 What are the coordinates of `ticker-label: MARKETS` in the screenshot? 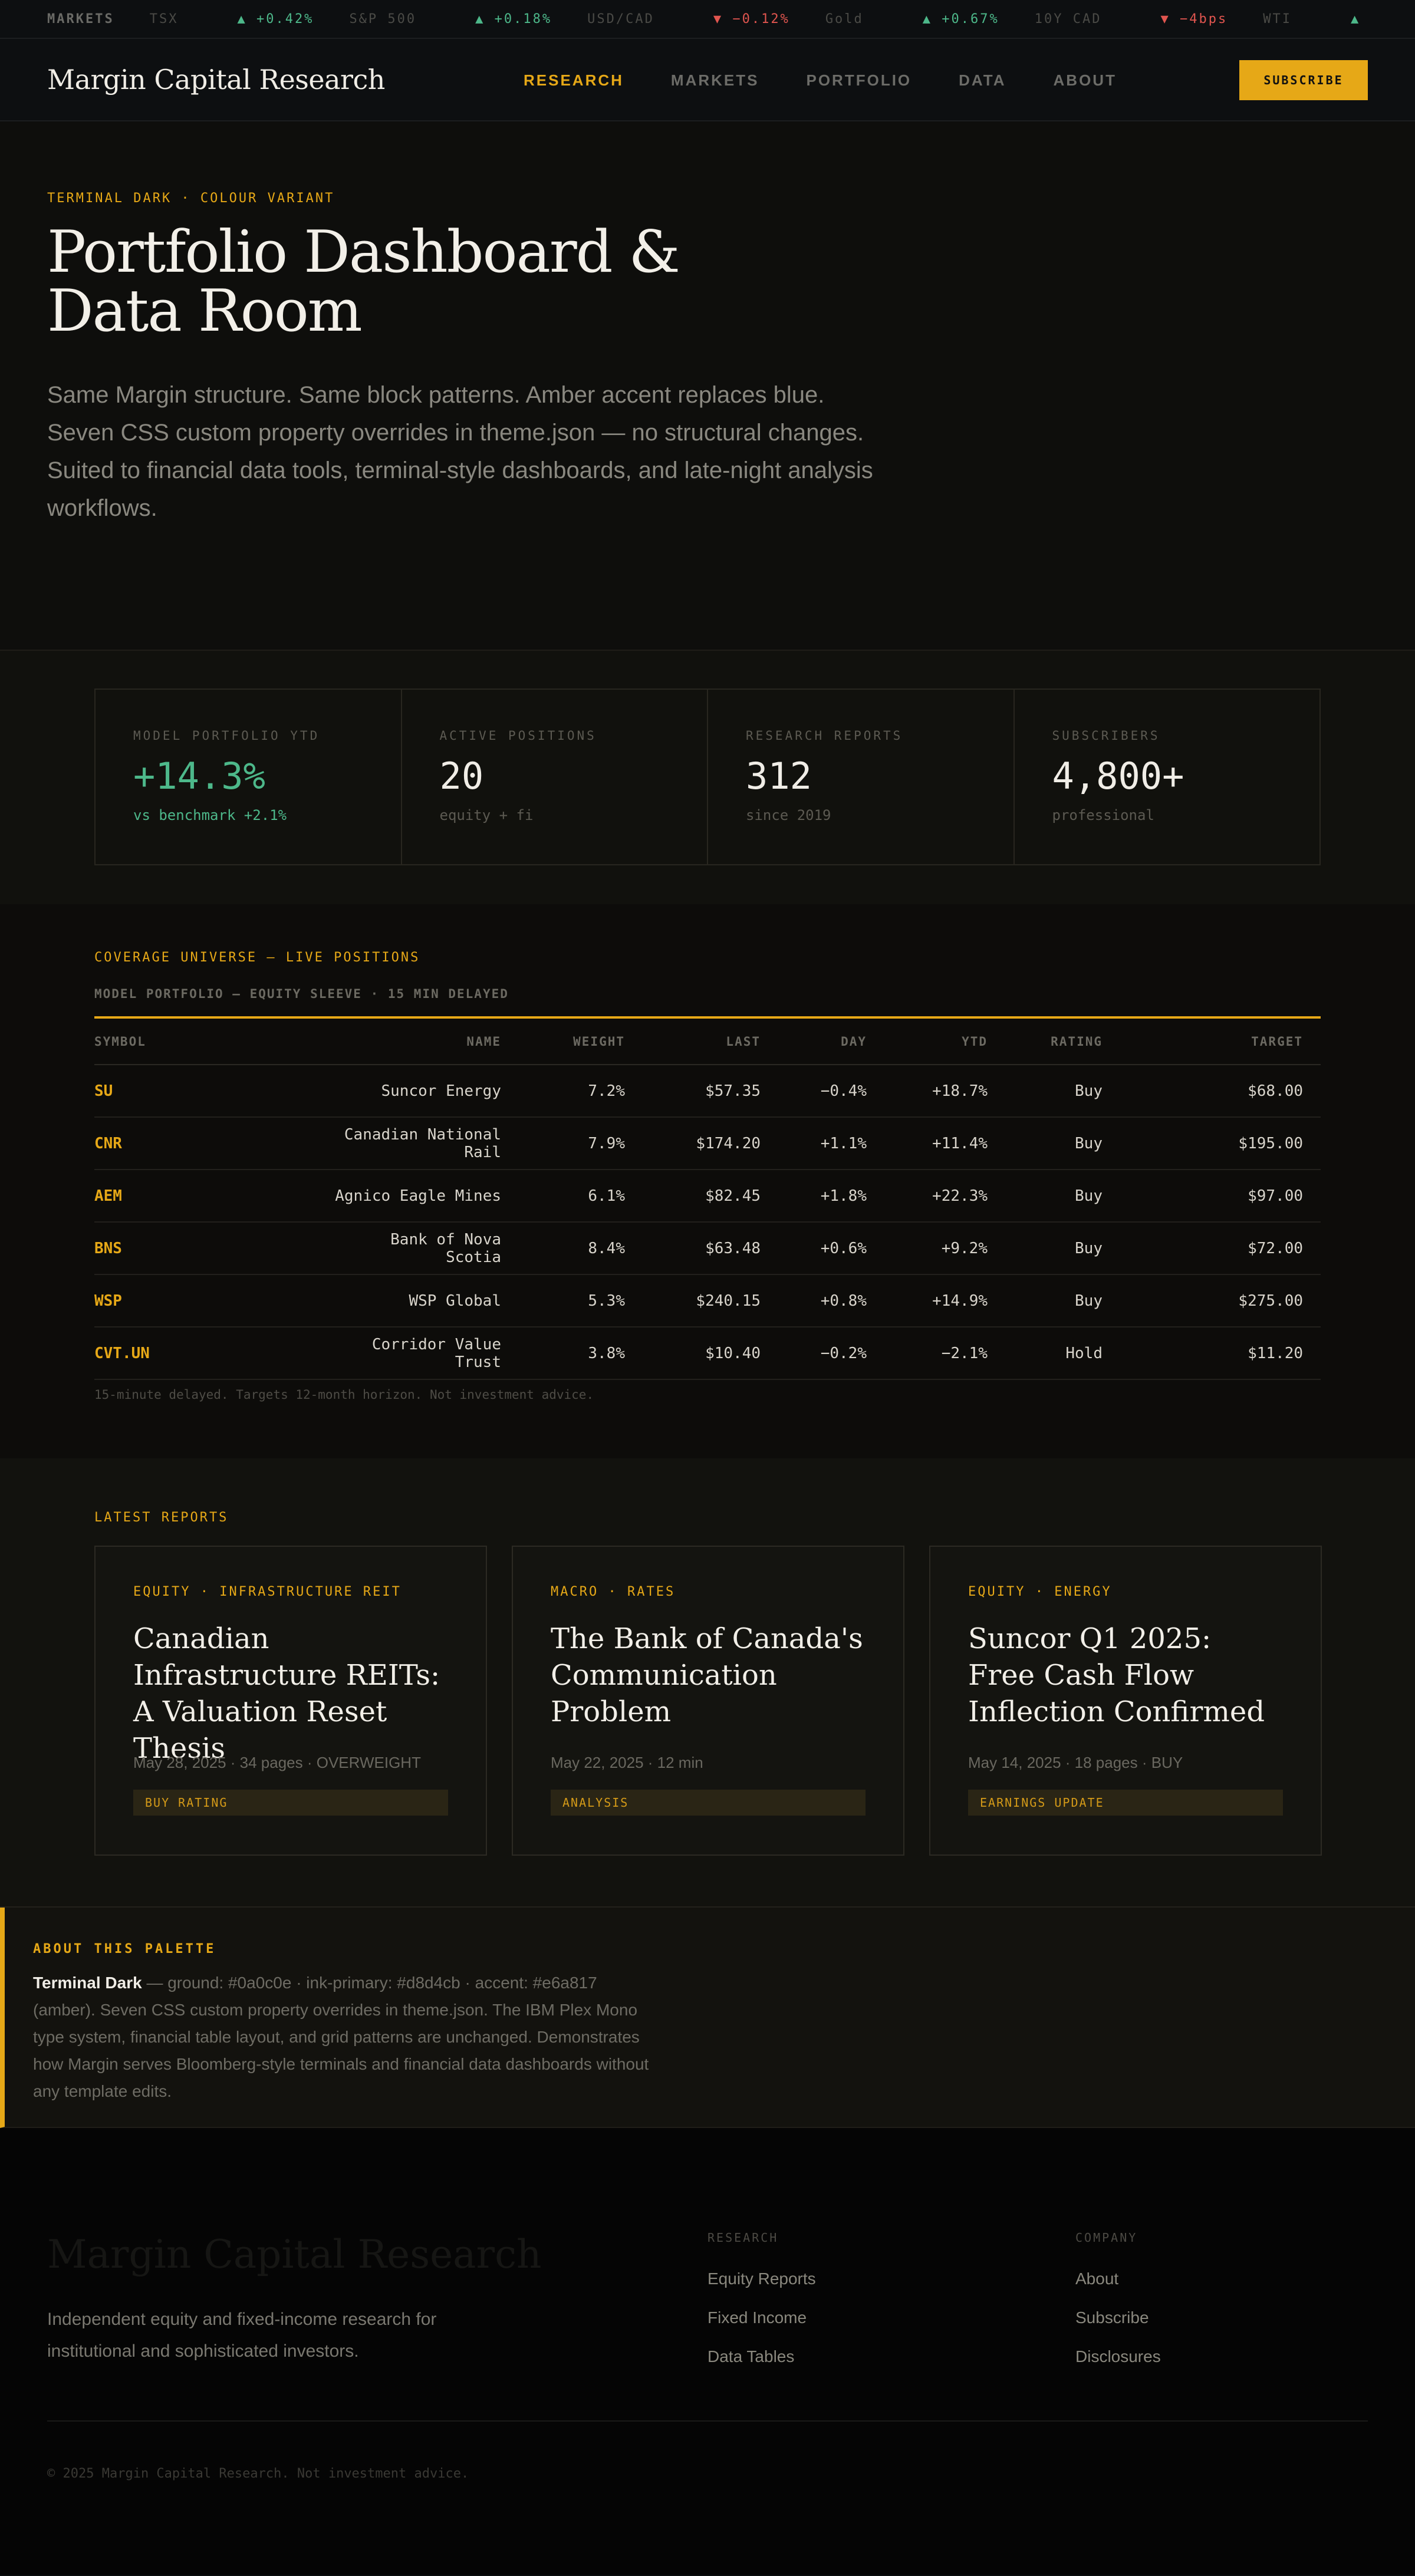 It's located at (80, 19).